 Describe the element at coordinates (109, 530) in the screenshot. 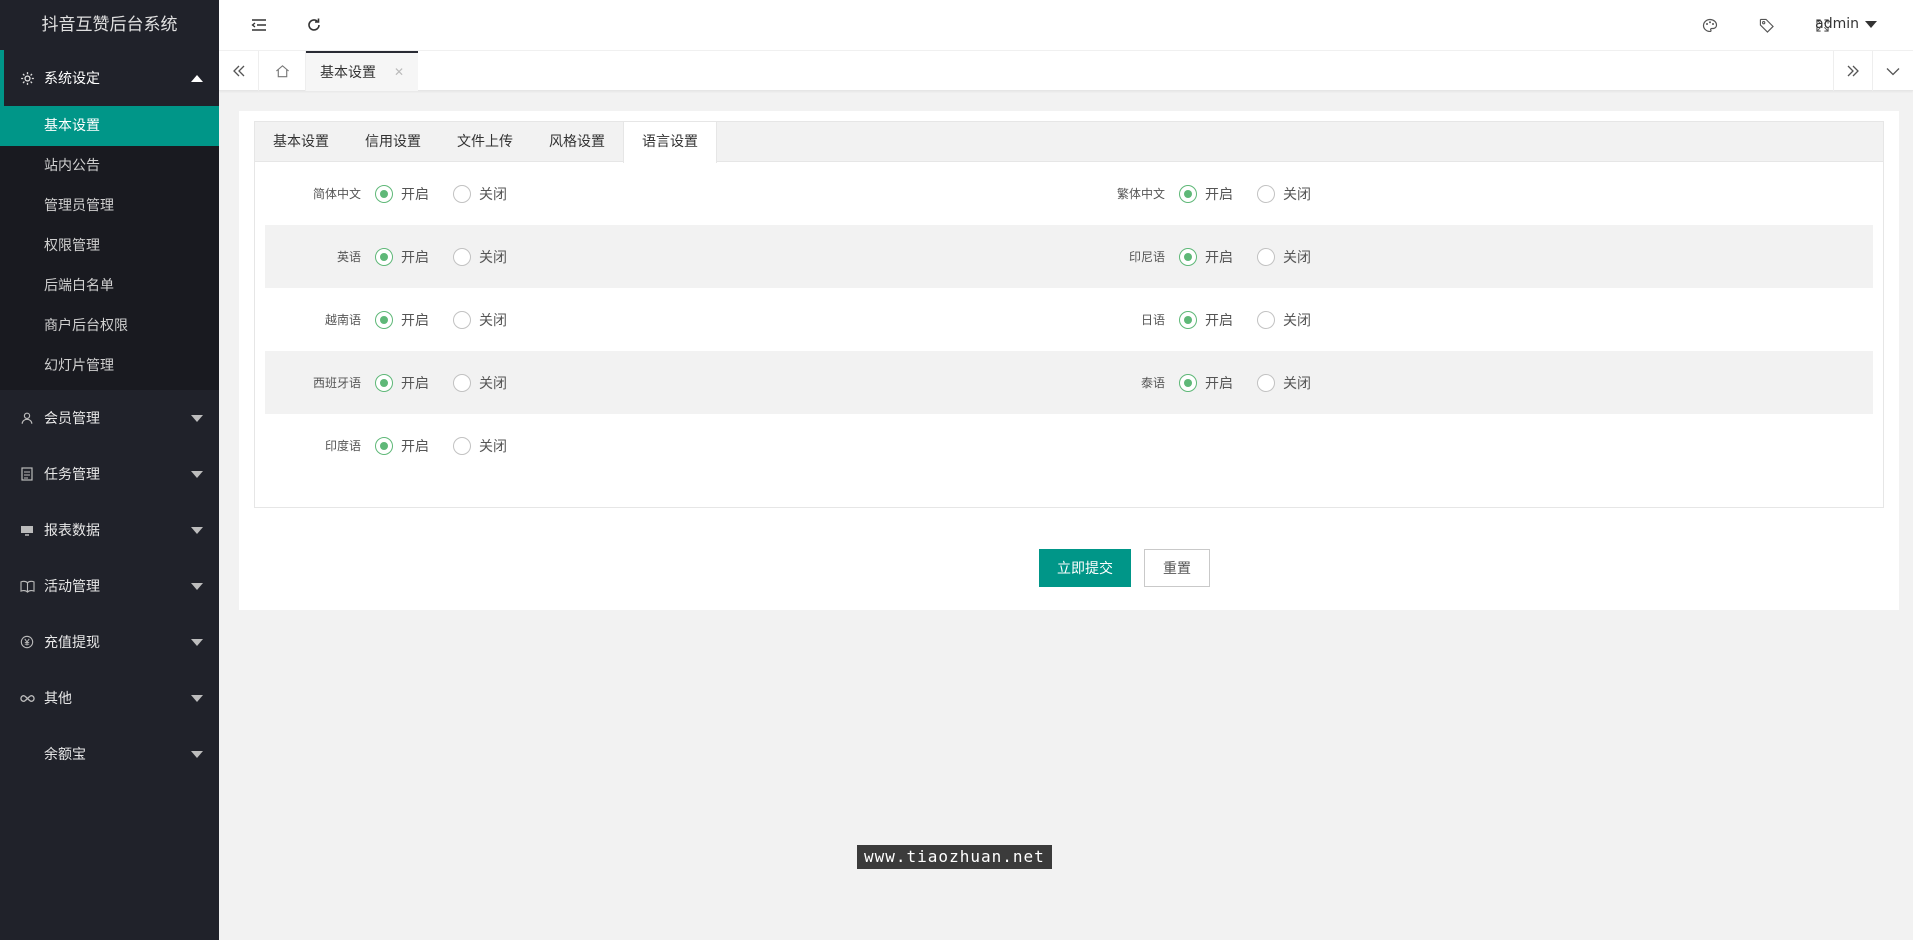

I see `nav-header-reports: 报表数据` at that location.